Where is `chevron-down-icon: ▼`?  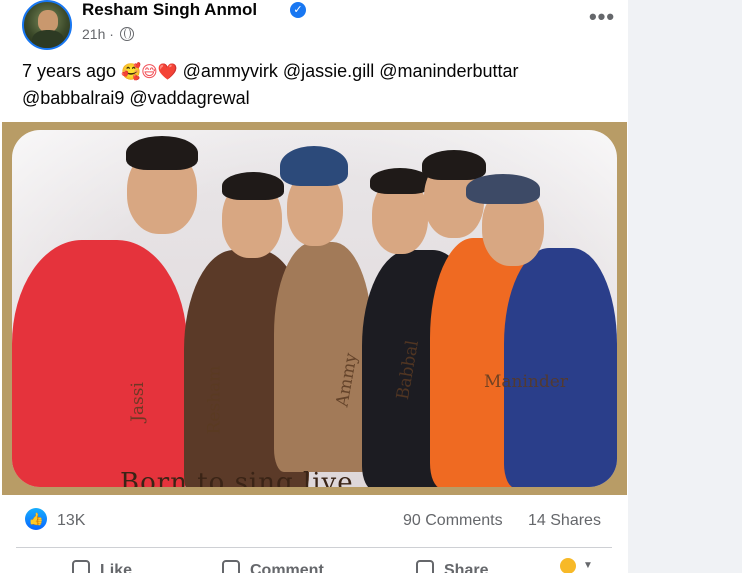
chevron-down-icon: ▼ is located at coordinates (588, 565).